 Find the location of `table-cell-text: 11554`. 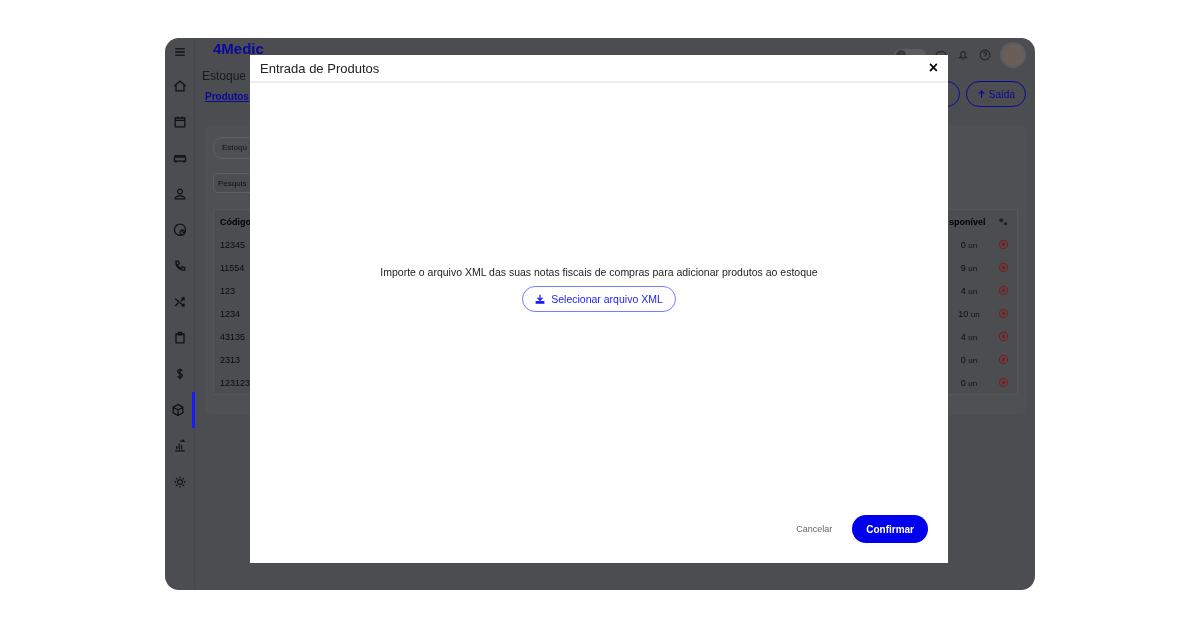

table-cell-text: 11554 is located at coordinates (232, 267).